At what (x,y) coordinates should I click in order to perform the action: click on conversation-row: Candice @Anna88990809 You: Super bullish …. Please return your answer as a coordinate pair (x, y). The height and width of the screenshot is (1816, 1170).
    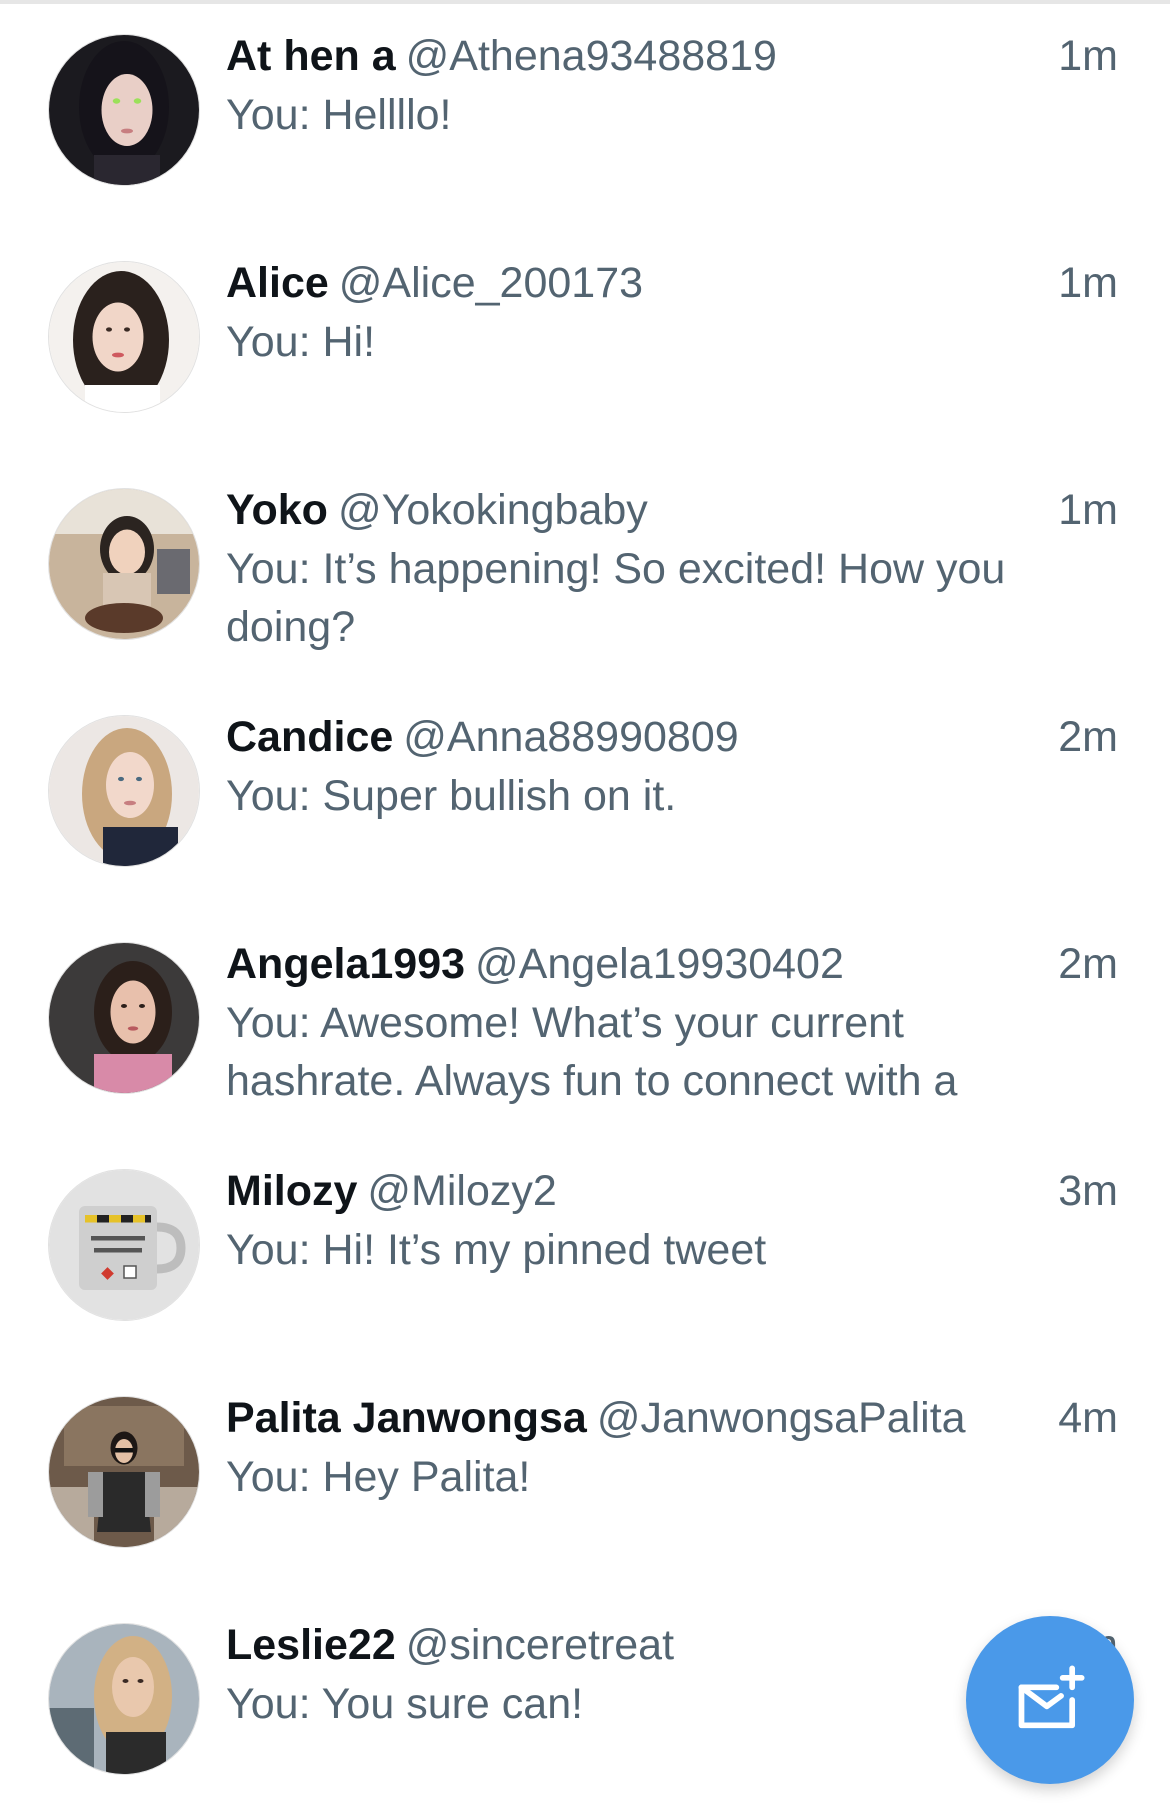
    Looking at the image, I should click on (585, 794).